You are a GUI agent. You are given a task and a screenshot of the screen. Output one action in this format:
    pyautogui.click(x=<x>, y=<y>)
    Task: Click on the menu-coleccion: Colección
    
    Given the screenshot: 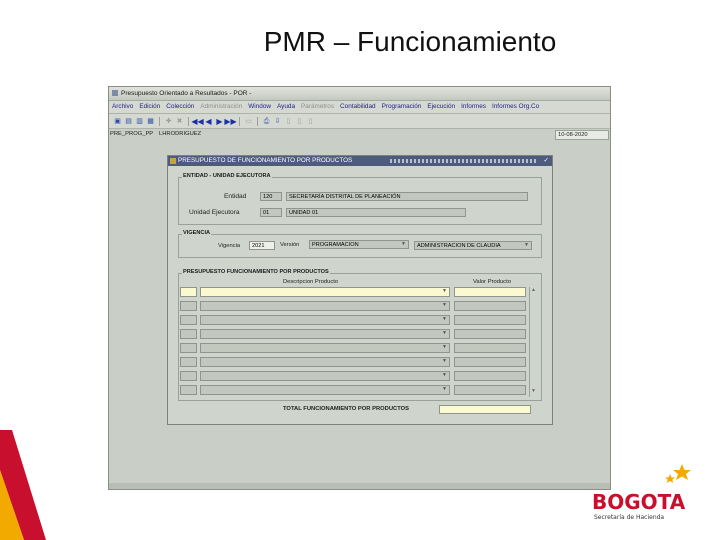 What is the action you would take?
    pyautogui.click(x=180, y=107)
    